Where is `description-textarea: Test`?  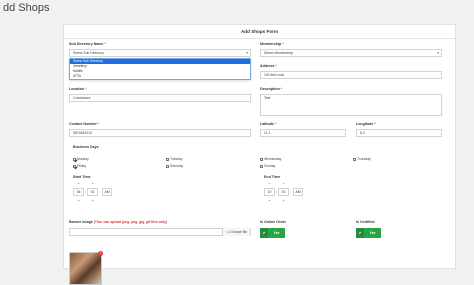
description-textarea: Test is located at coordinates (351, 105).